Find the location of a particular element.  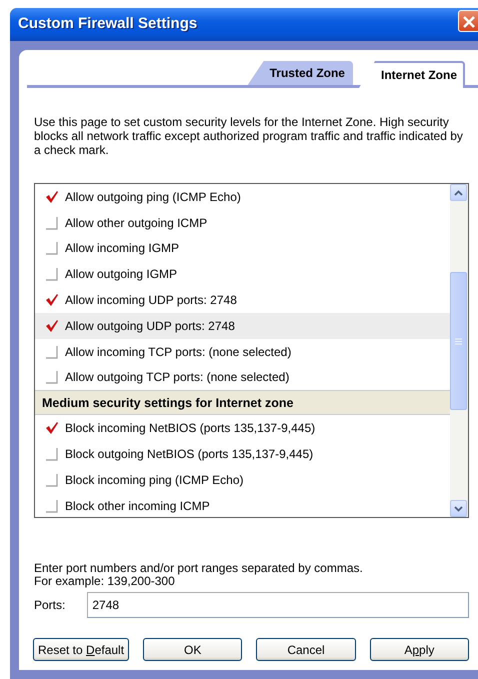

option-label: Block other incoming ICMP is located at coordinates (137, 506).